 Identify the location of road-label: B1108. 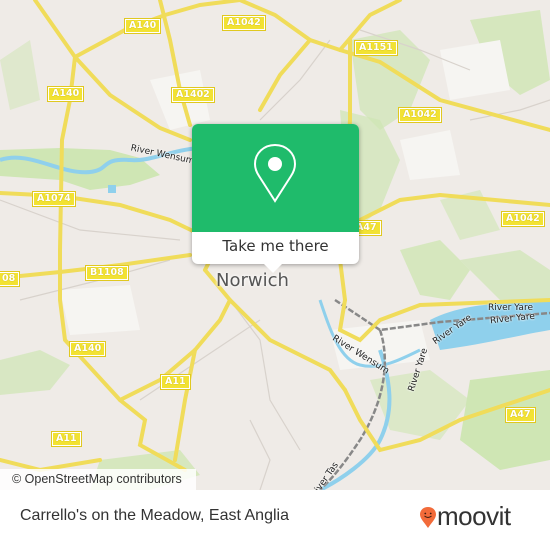
(107, 273).